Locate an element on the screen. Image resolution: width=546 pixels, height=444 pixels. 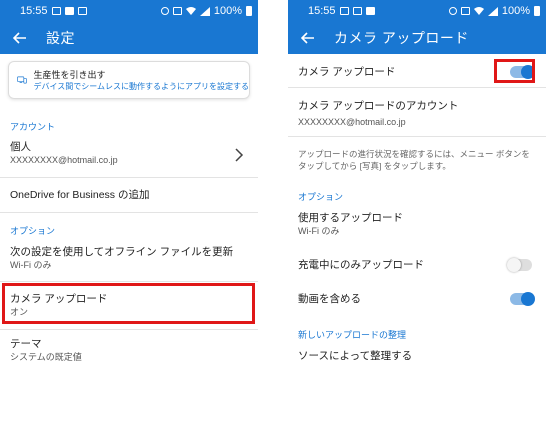
app-bar: 設定 is located at coordinates (129, 38).